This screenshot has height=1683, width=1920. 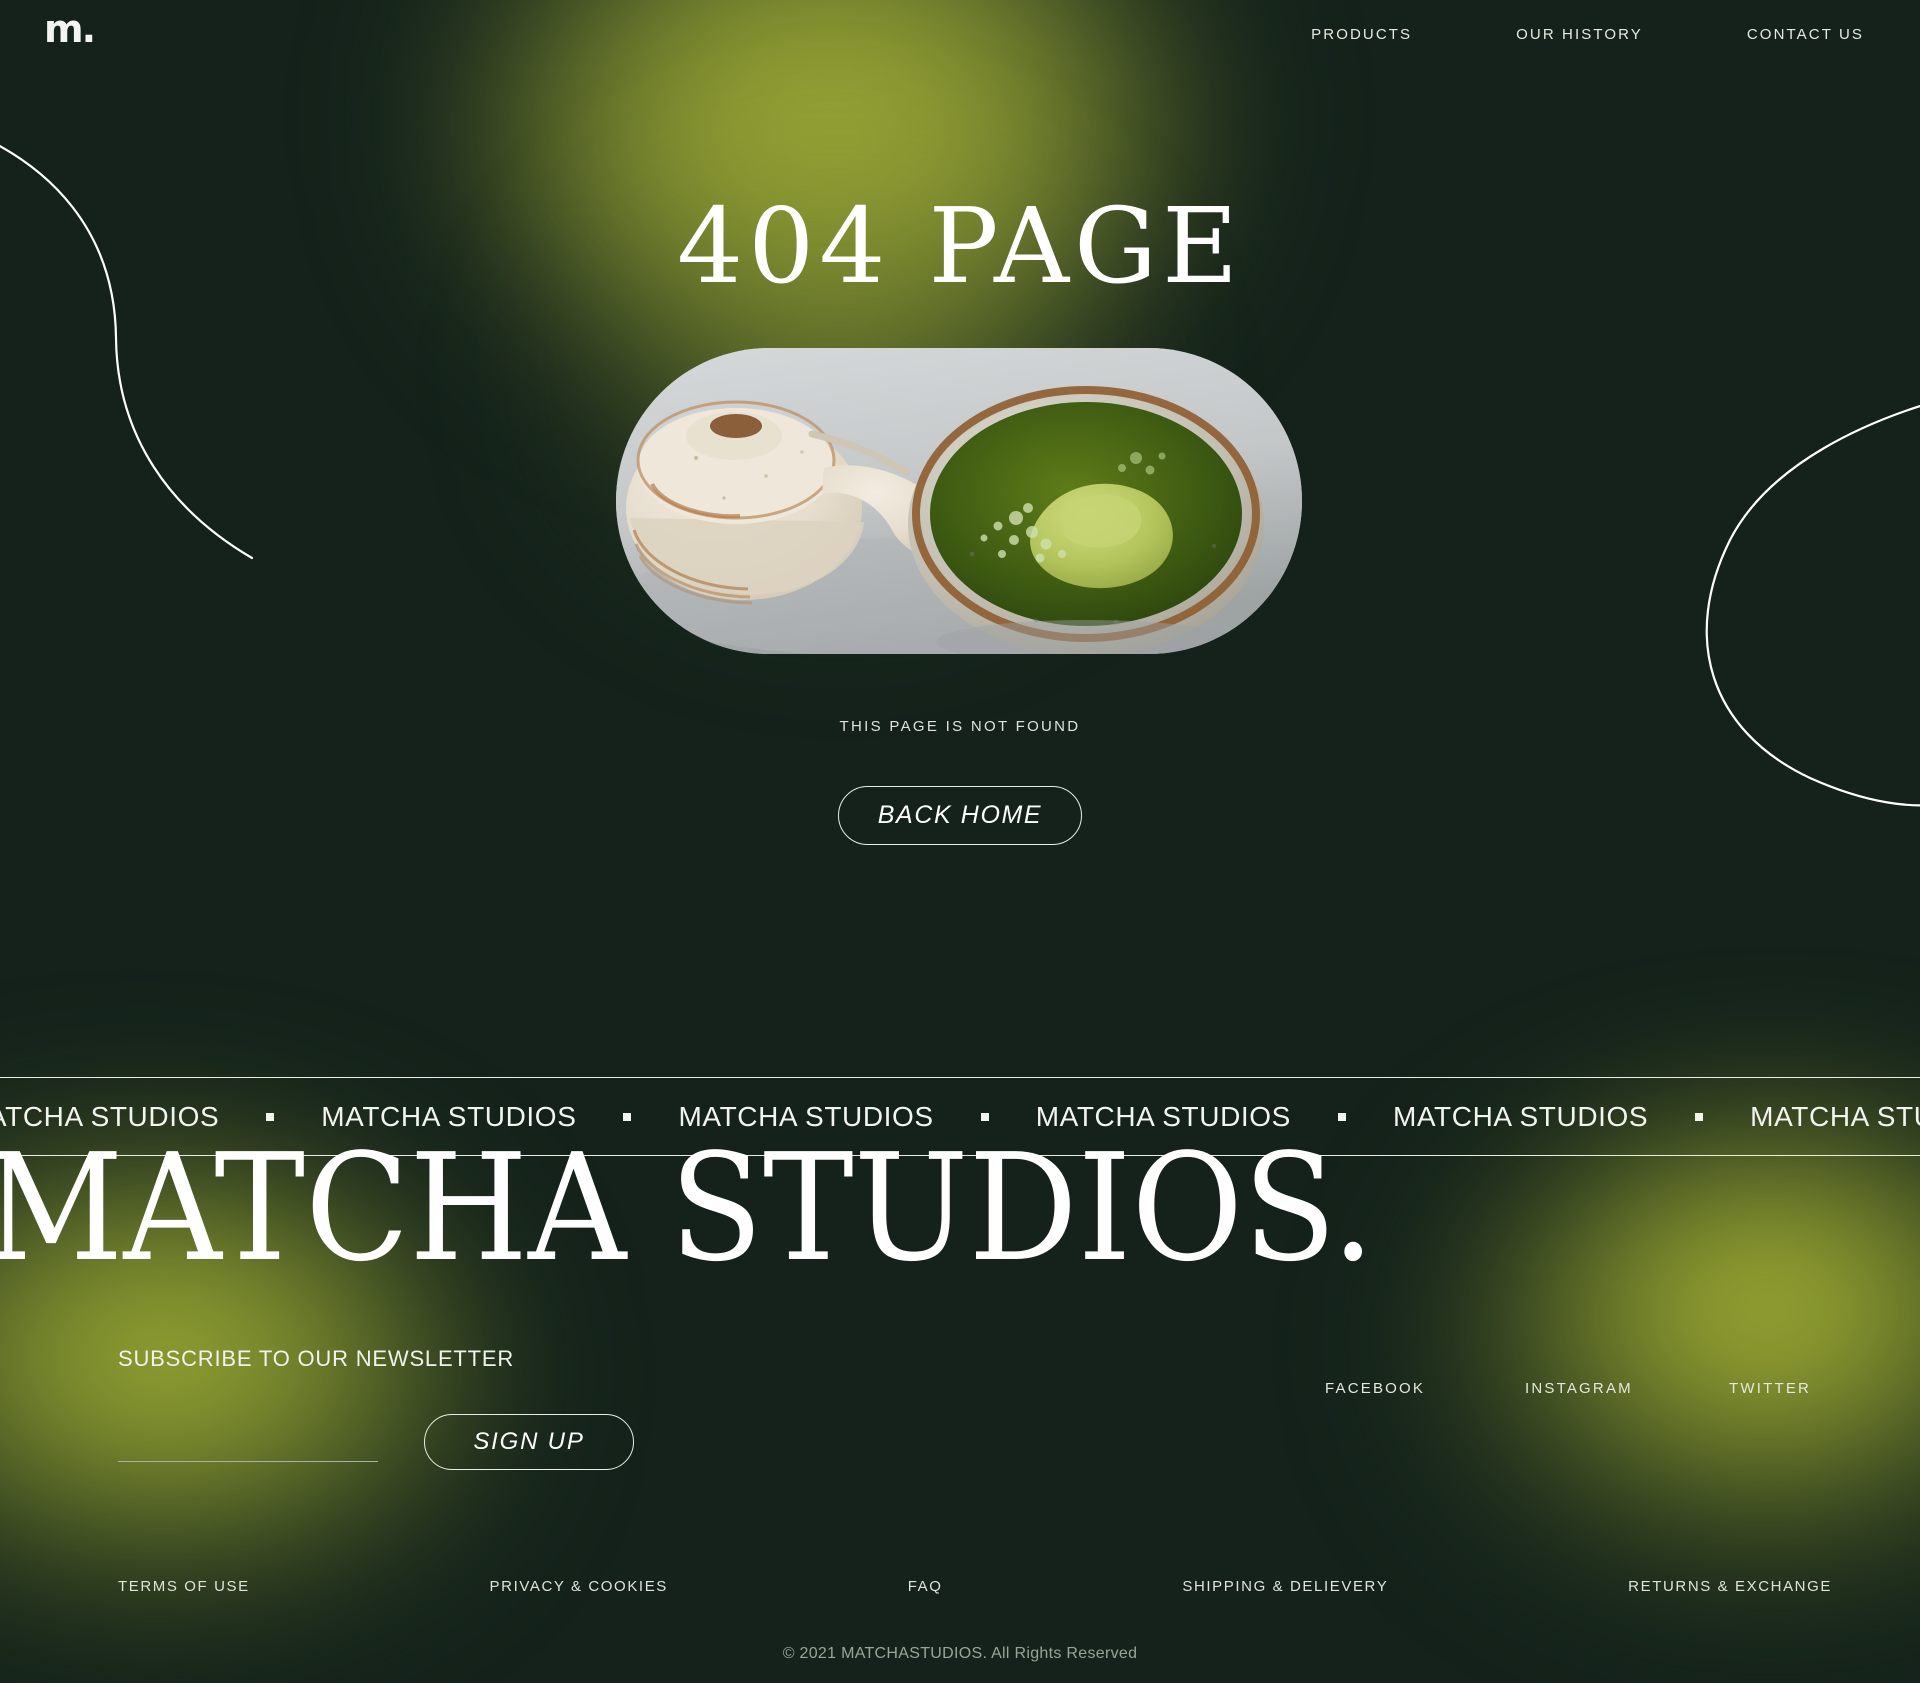 What do you see at coordinates (1805, 34) in the screenshot?
I see `nav-item-contact-us: CONTACT US` at bounding box center [1805, 34].